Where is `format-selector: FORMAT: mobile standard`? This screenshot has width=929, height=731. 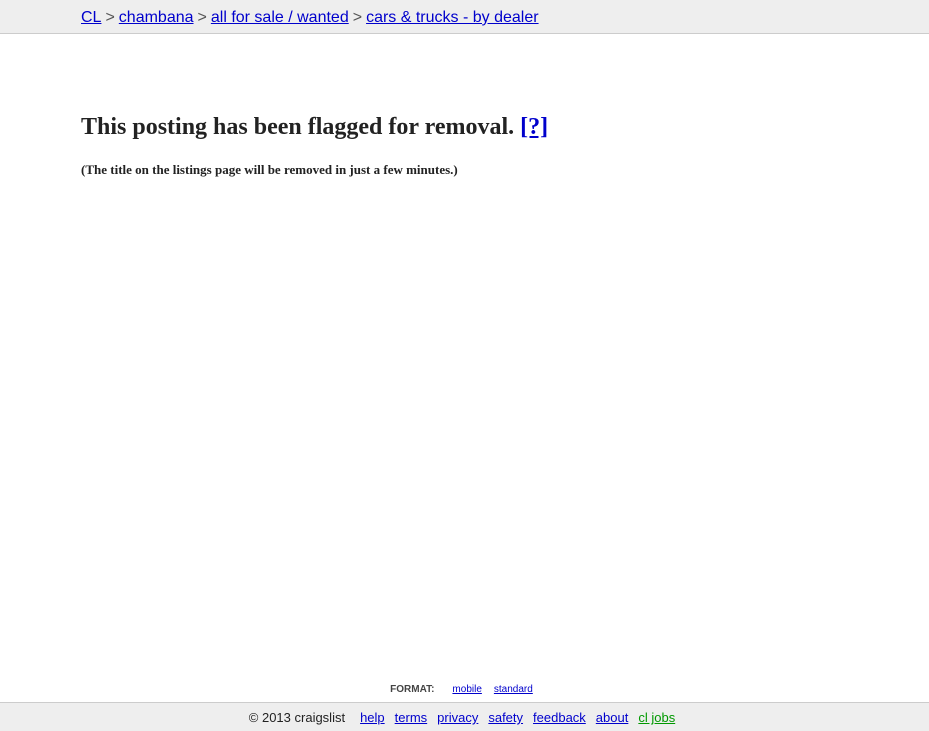 format-selector: FORMAT: mobile standard is located at coordinates (464, 690).